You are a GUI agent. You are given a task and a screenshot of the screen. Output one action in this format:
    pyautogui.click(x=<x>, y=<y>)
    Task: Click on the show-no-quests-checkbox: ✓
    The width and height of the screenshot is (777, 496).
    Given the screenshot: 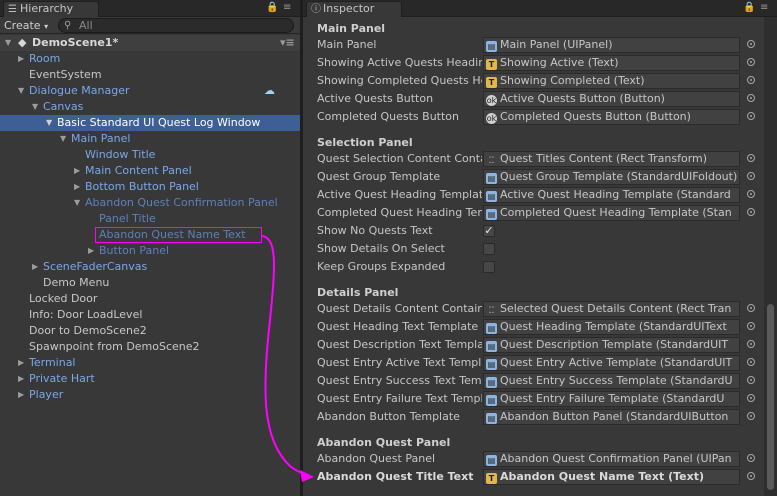 What is the action you would take?
    pyautogui.click(x=489, y=231)
    